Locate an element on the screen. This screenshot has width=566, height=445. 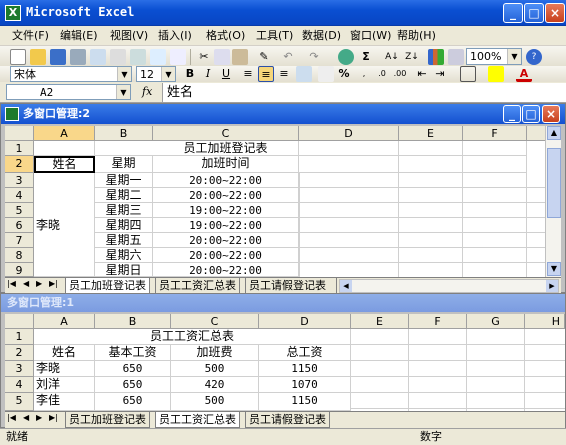
menu-tools: 工具(T) is located at coordinates (274, 36).